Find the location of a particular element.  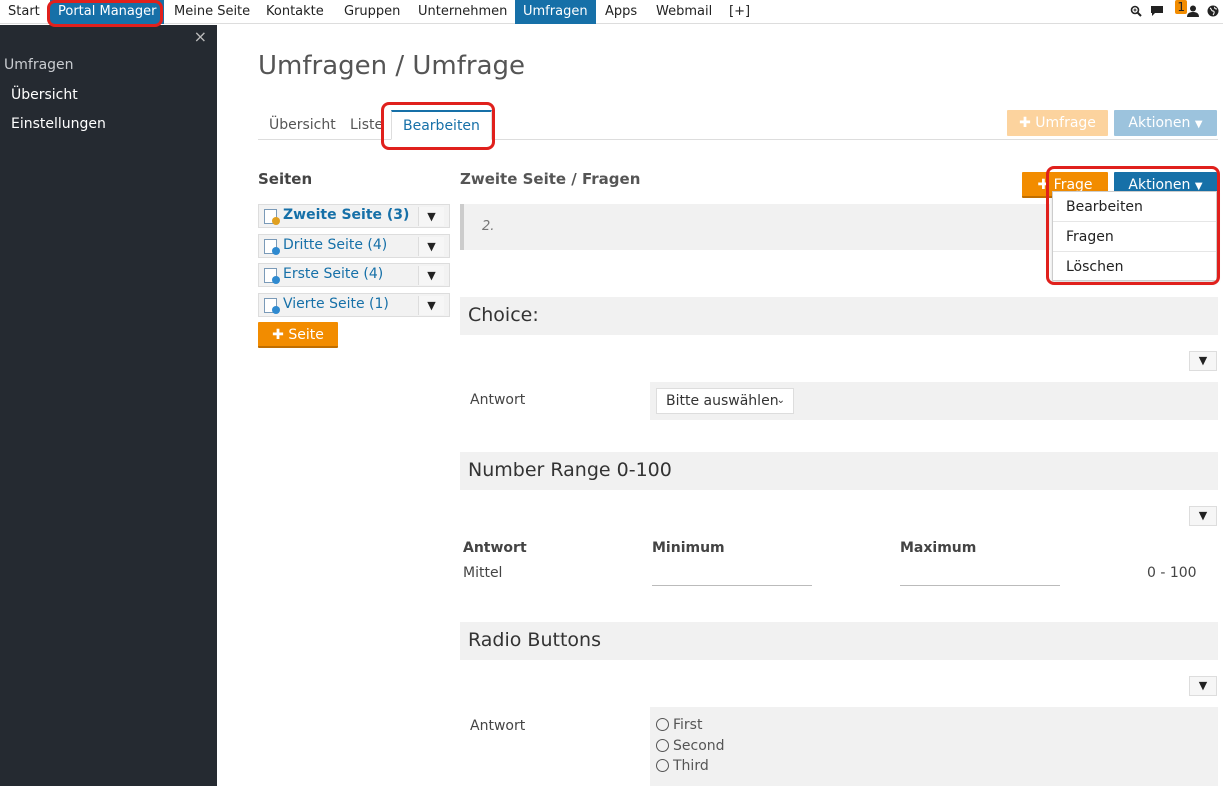

sidebar-section-title: Umfragen is located at coordinates (39, 65).